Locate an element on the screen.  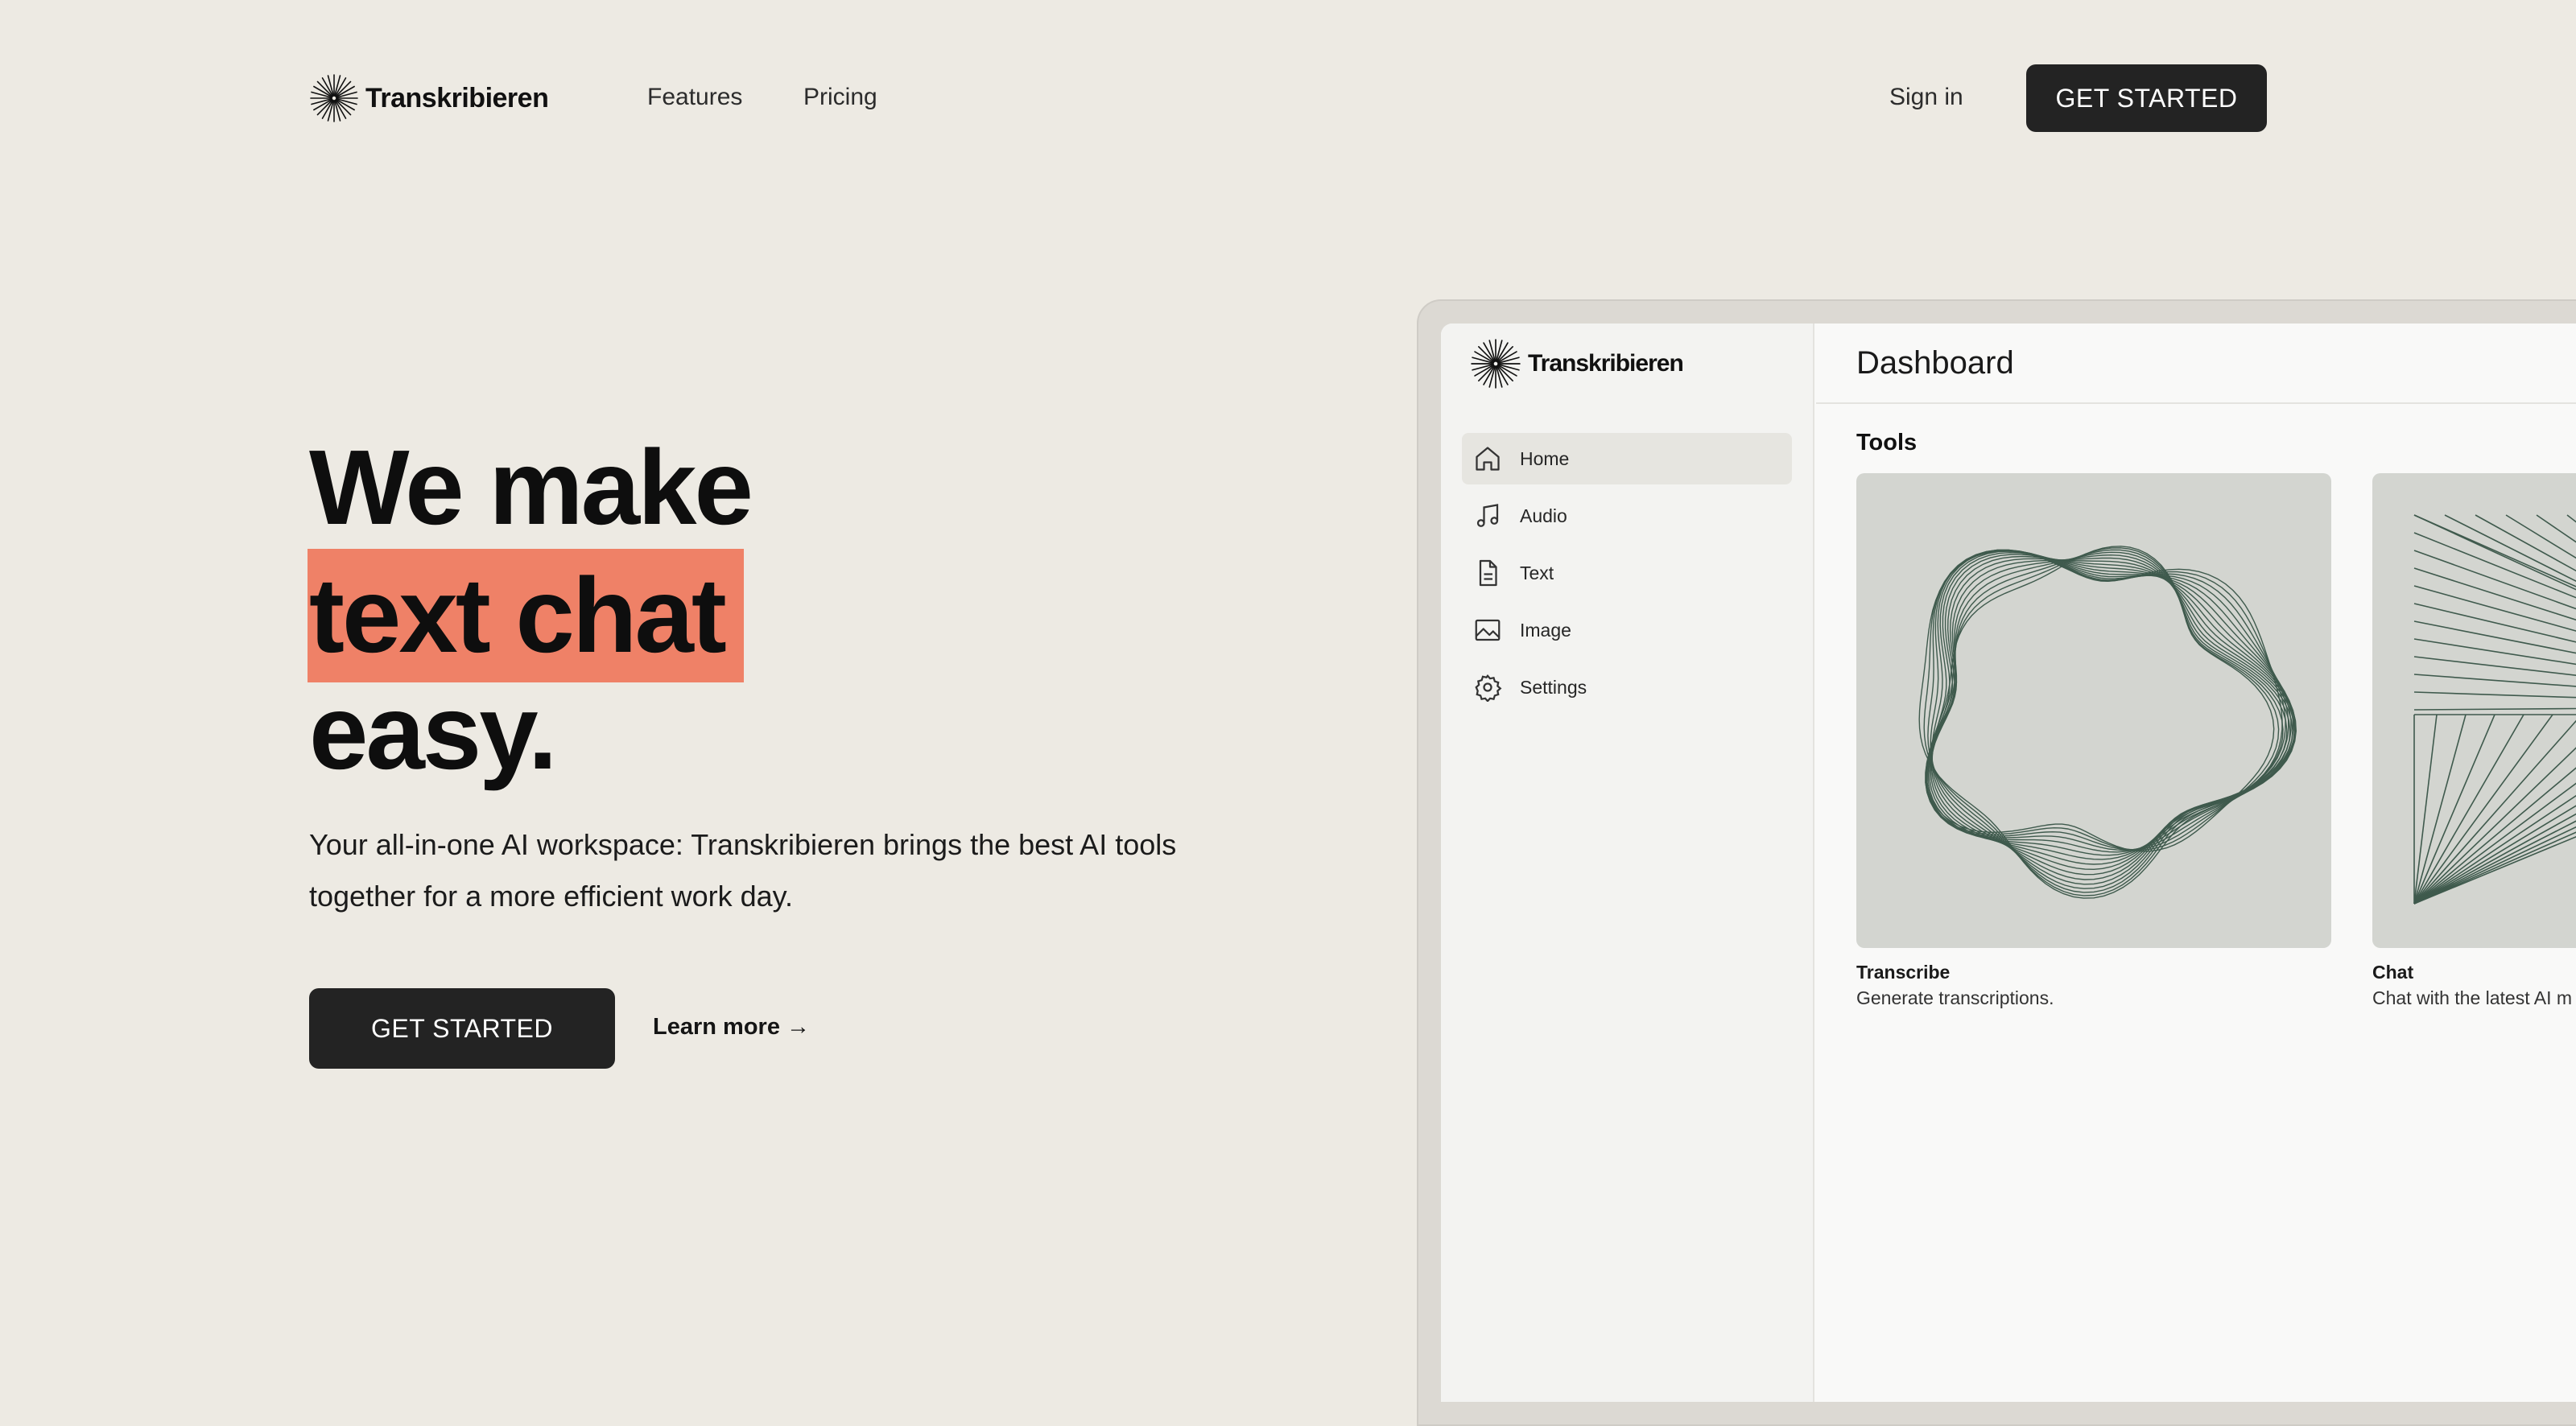
brand-logo: Transkribieren is located at coordinates (429, 98).